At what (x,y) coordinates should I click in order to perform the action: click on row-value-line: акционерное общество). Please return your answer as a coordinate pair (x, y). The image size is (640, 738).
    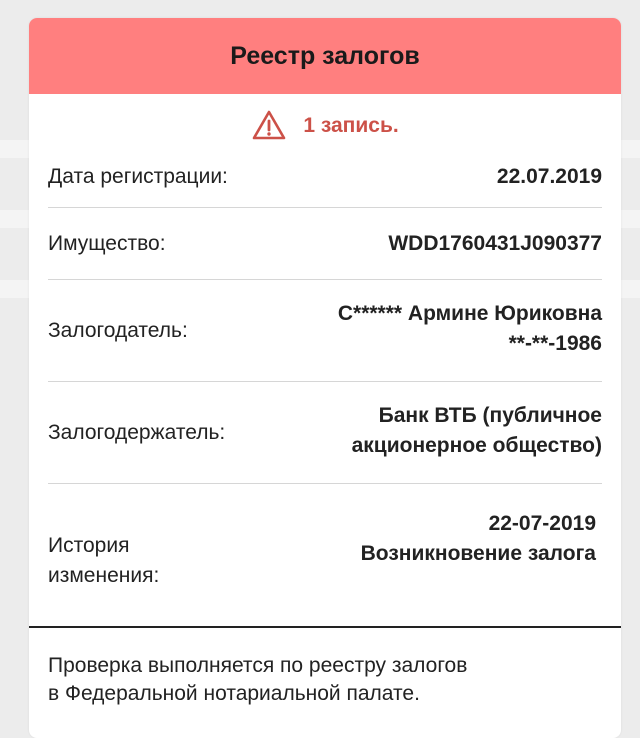
    Looking at the image, I should click on (476, 445).